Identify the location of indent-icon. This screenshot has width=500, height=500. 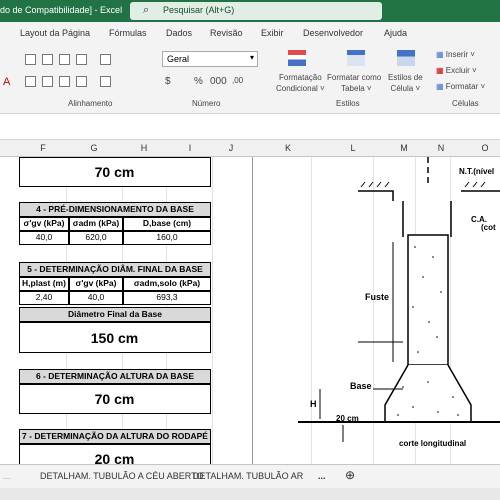
(81, 81).